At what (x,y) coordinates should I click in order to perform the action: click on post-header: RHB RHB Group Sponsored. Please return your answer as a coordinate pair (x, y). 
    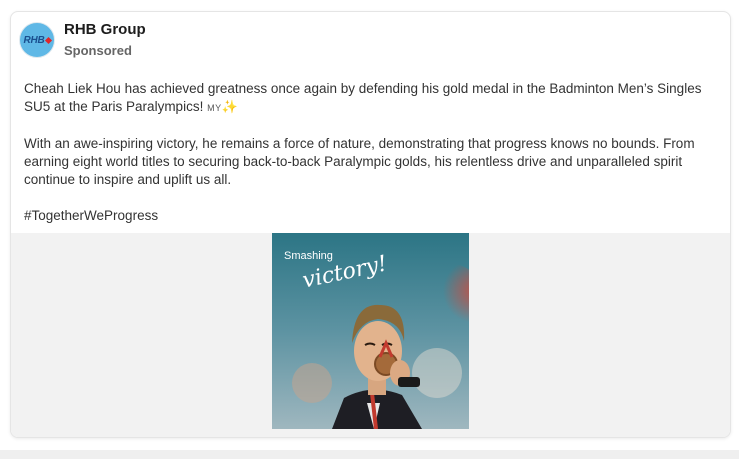
    Looking at the image, I should click on (82, 41).